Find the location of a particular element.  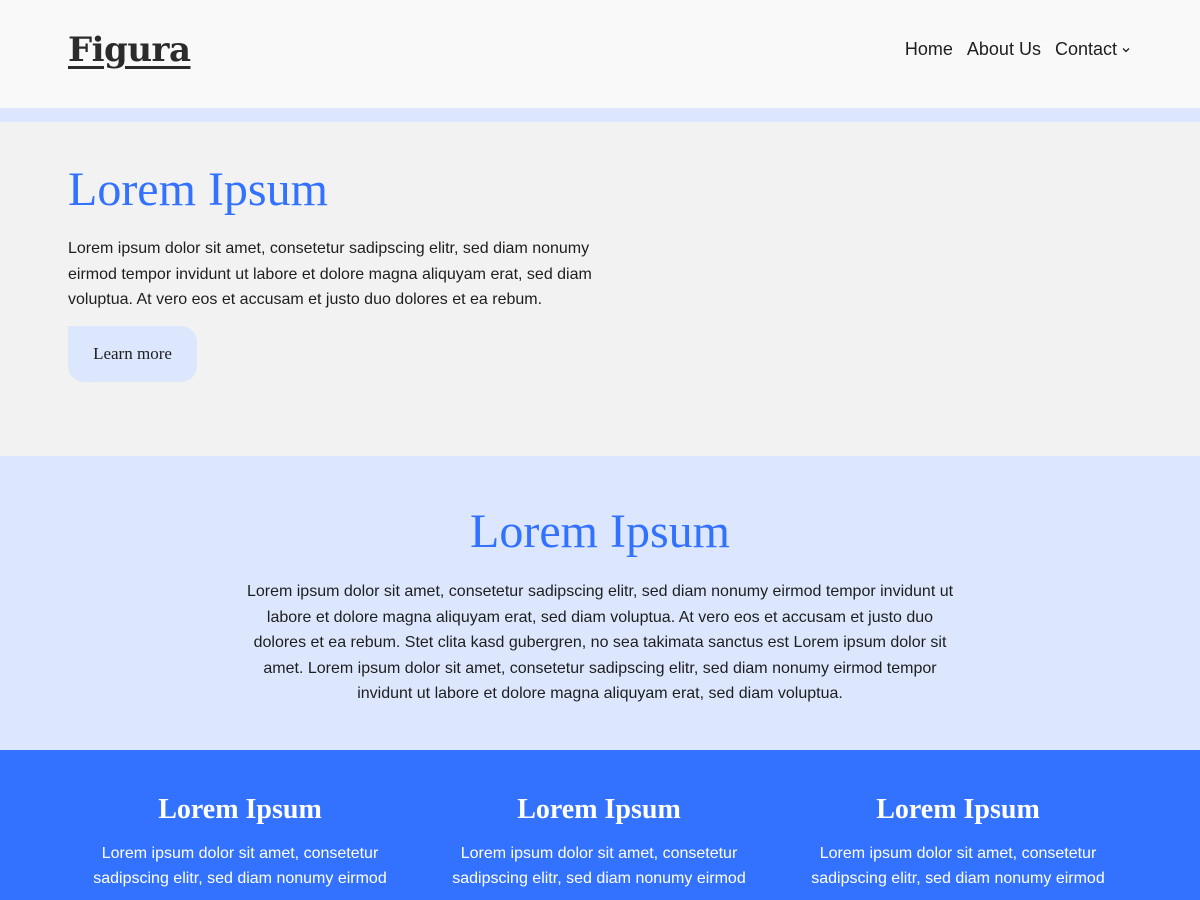

chevron-down-icon is located at coordinates (1126, 49).